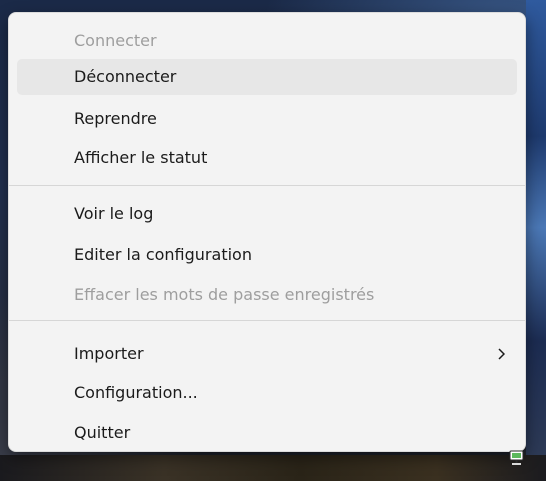 The width and height of the screenshot is (546, 481). I want to click on menu-item-disconnect: Déconnecter, so click(267, 77).